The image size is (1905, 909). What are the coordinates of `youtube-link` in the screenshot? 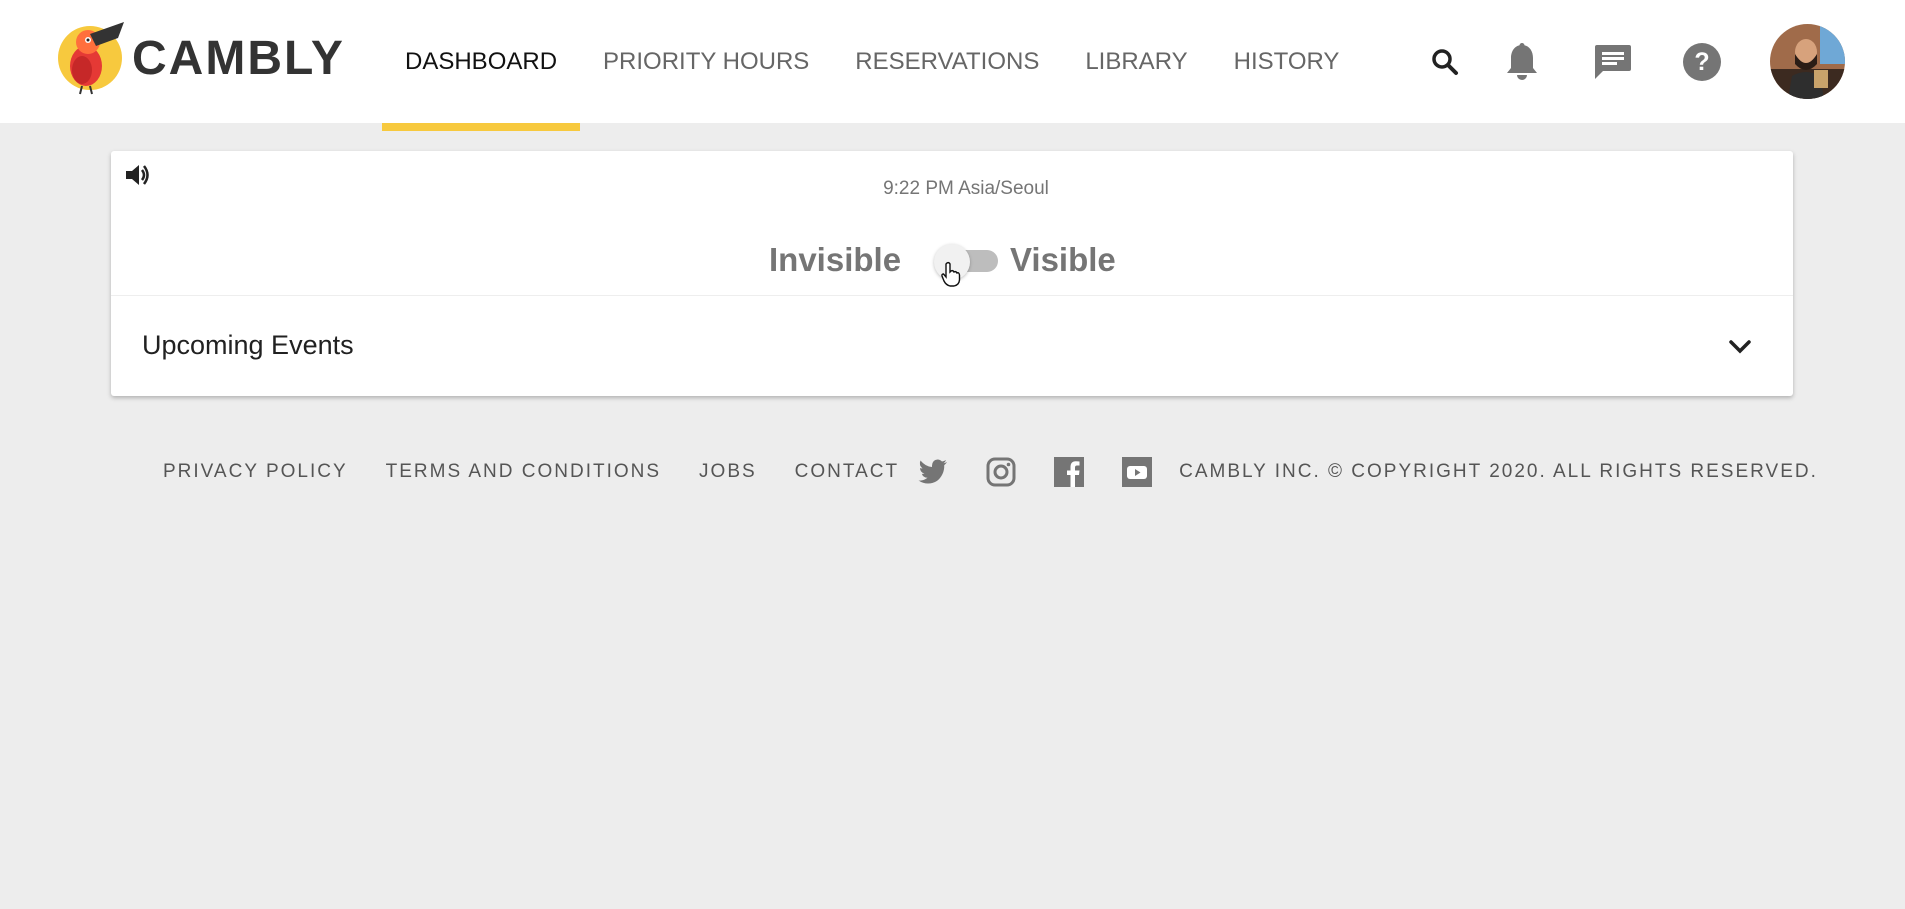 It's located at (1137, 472).